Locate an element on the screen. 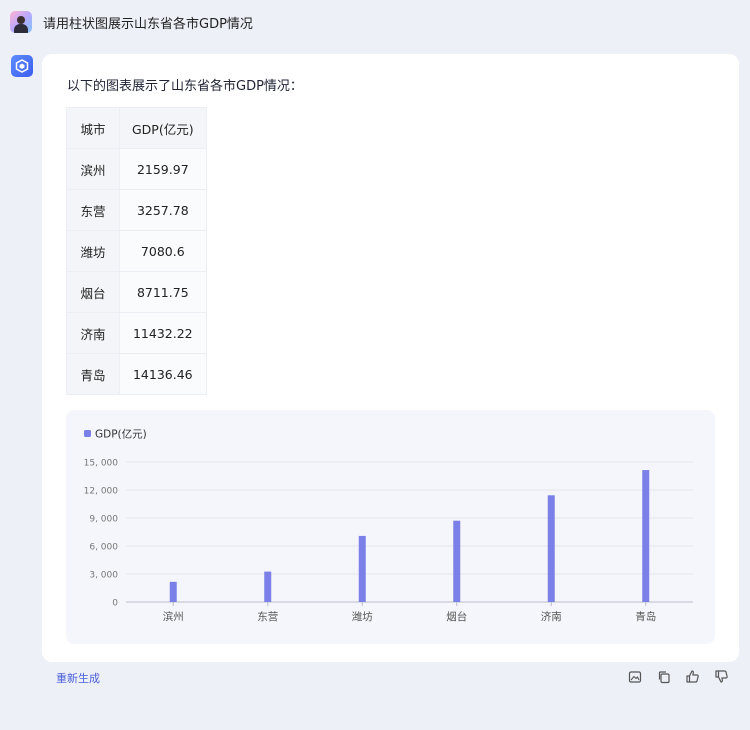  thumbs-up-icon is located at coordinates (692, 676).